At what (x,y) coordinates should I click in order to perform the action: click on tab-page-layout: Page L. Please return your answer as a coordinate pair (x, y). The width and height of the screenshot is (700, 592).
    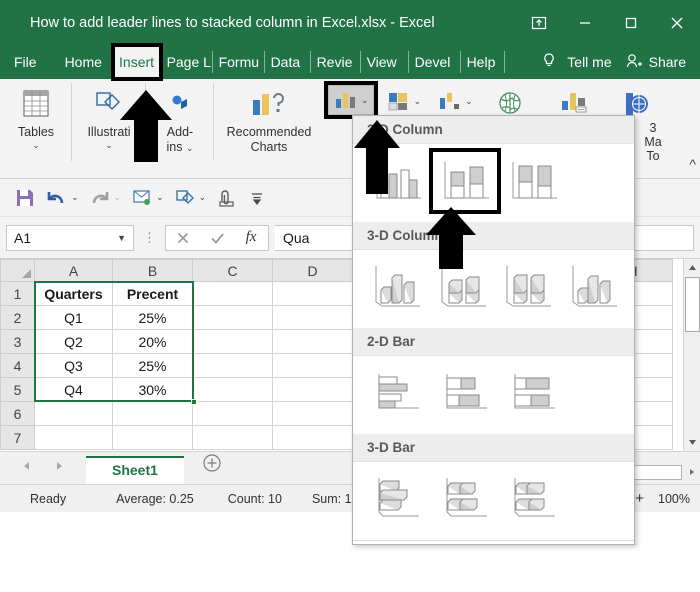
    Looking at the image, I should click on (187, 62).